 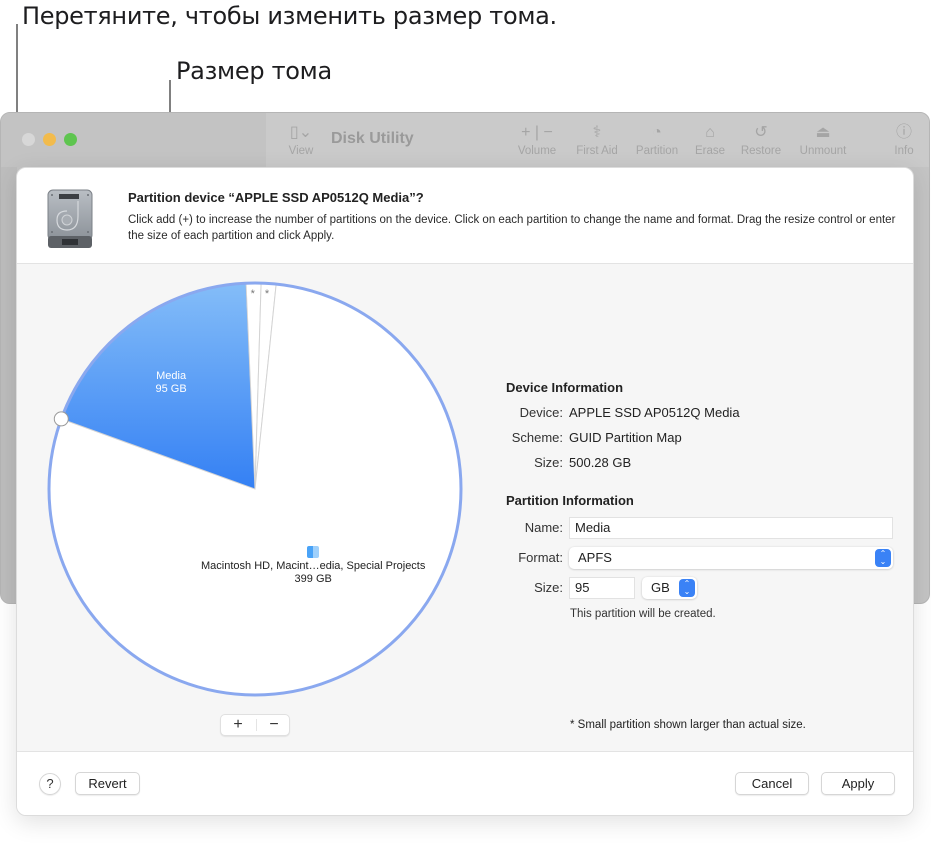 I want to click on toolbar-unmount-label: Unmount, so click(x=823, y=151).